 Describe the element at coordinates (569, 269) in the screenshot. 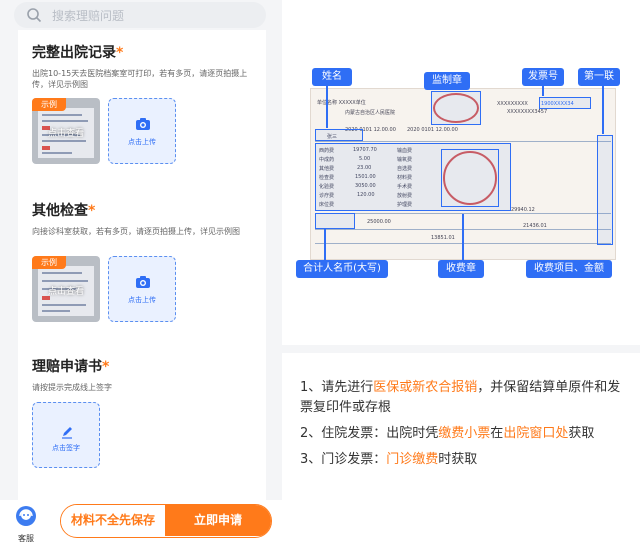

I see `callout-items: 收费项目、金额` at that location.